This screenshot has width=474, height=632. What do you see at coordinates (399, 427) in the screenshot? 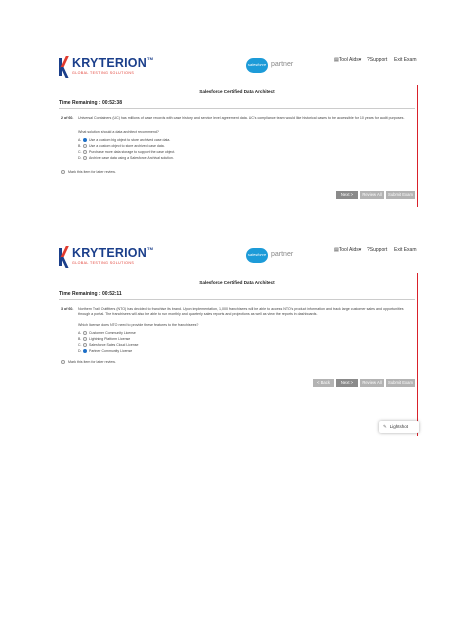
I see `lightshot-button: ✎ Lightshot` at bounding box center [399, 427].